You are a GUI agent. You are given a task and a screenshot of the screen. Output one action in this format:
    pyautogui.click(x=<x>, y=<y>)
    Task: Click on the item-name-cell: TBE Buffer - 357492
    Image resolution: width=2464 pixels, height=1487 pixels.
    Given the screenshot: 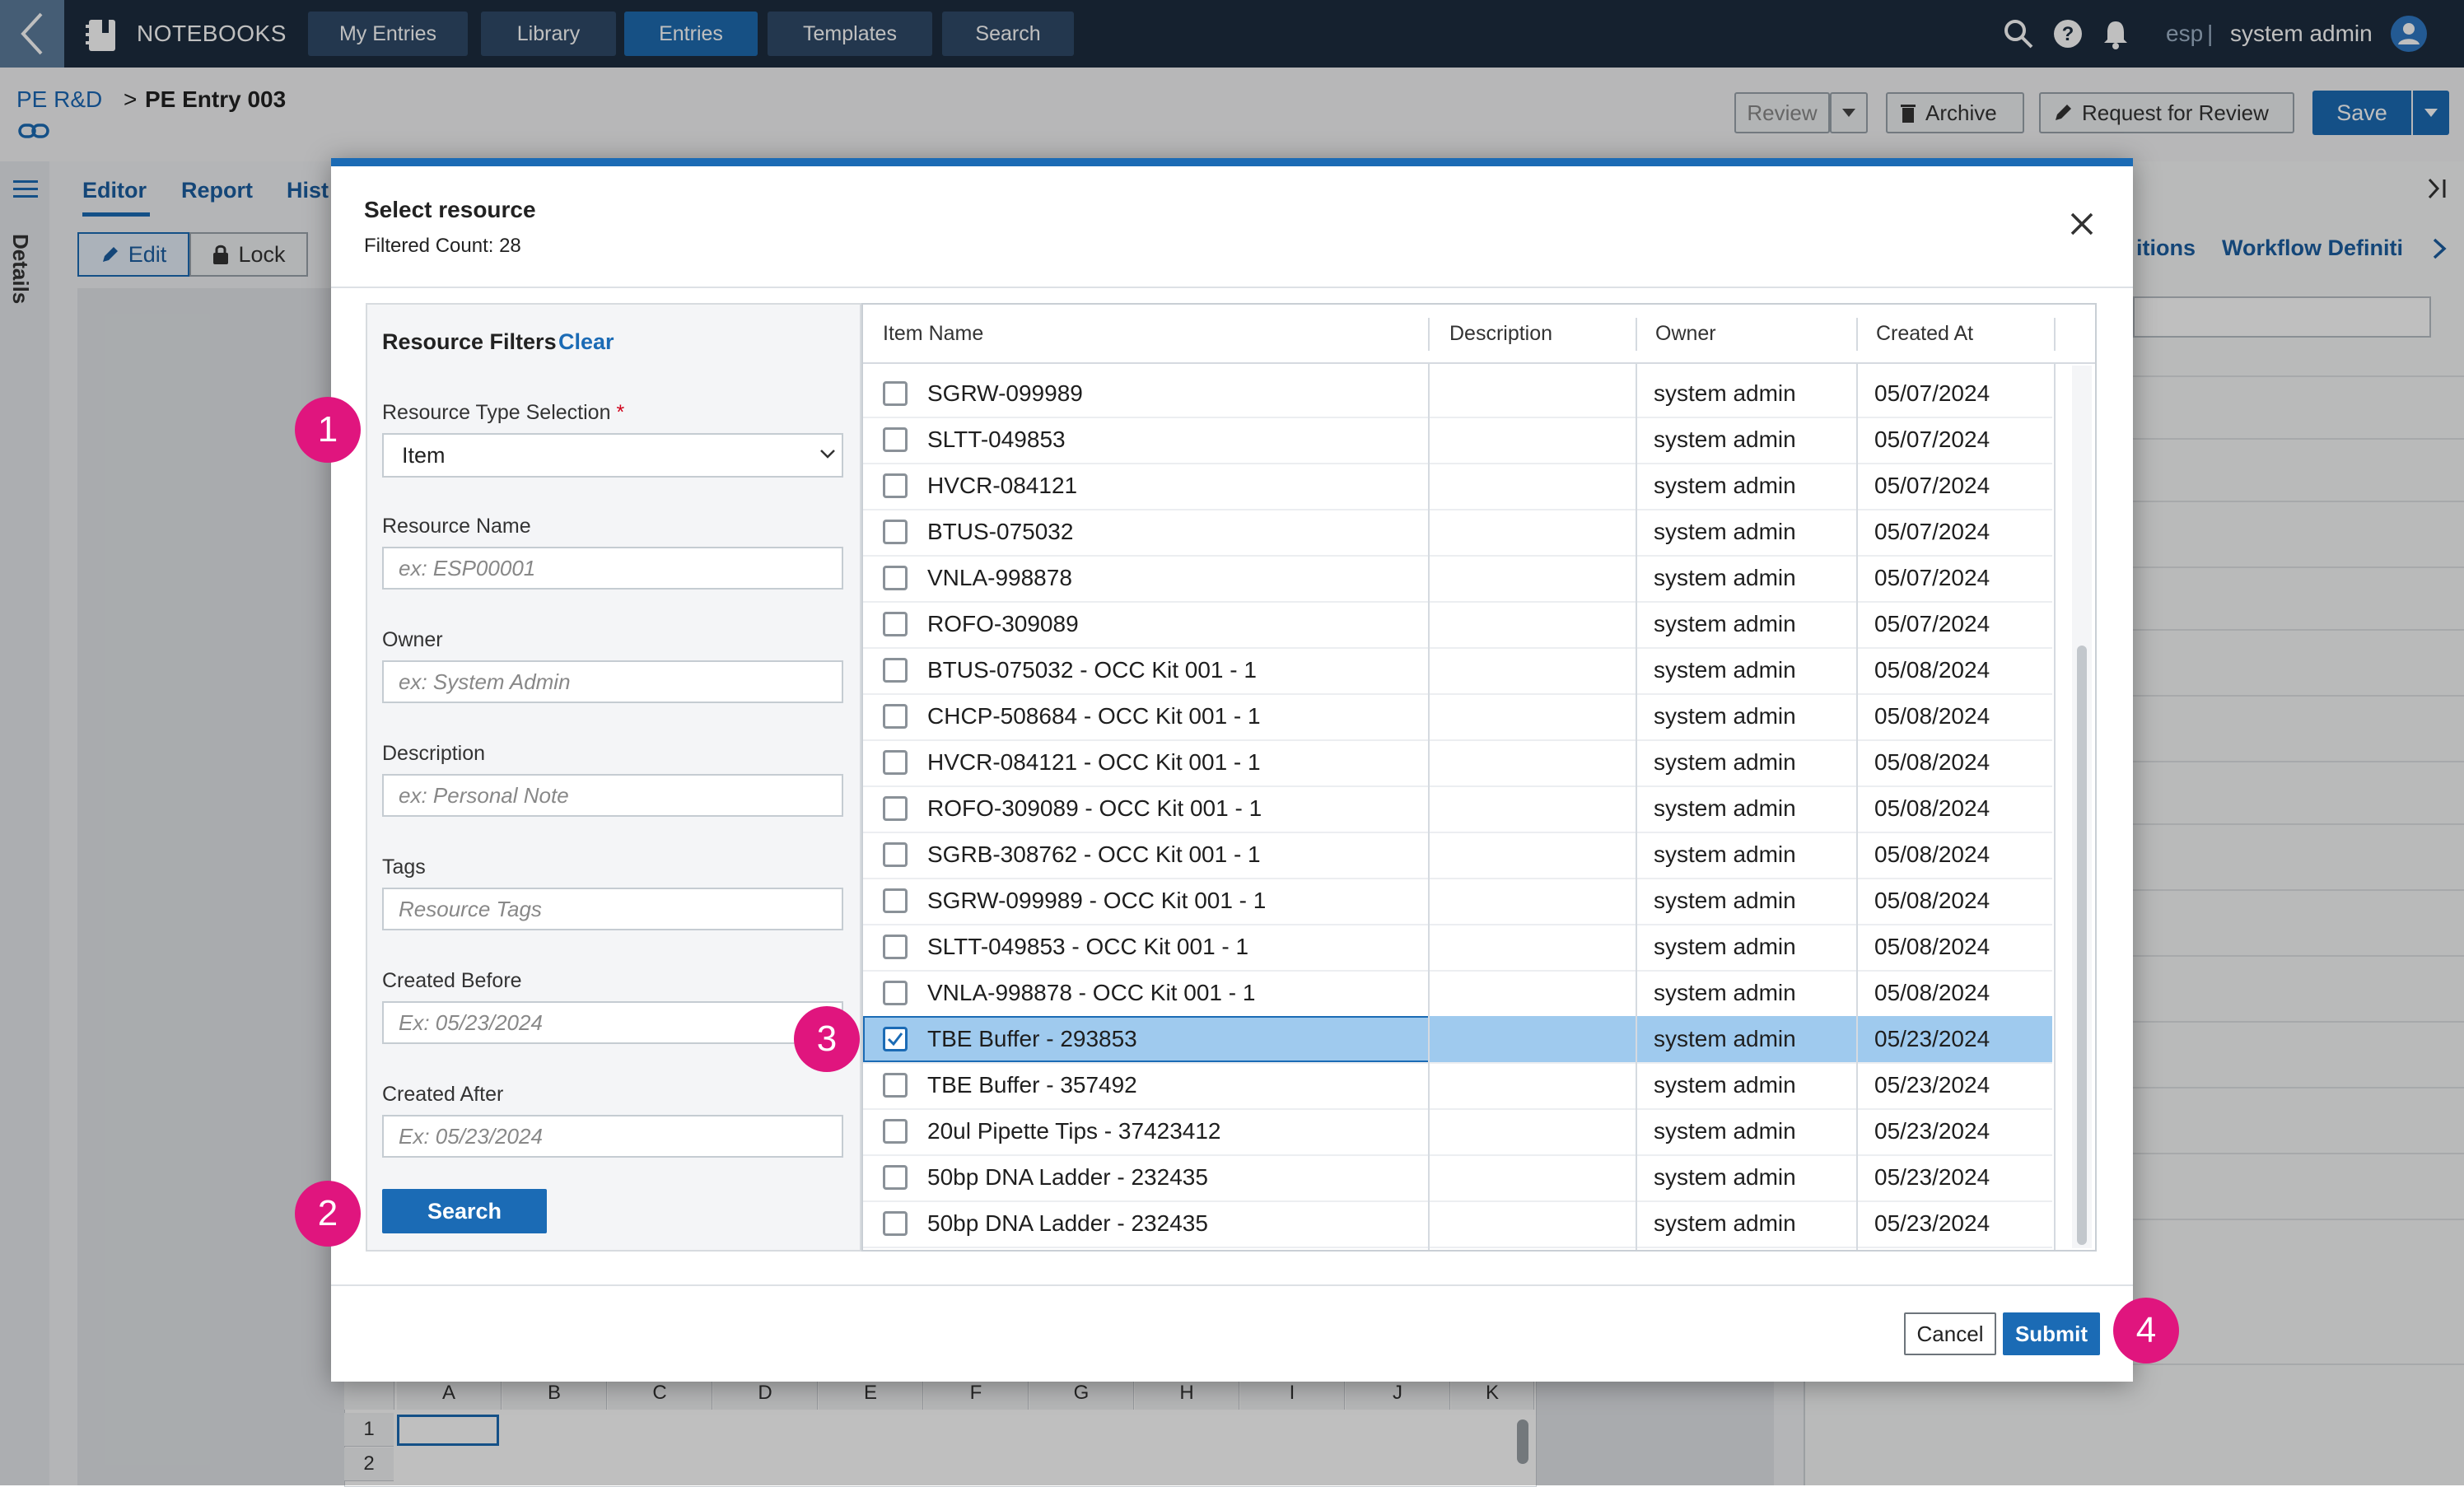 What is the action you would take?
    pyautogui.click(x=1032, y=1085)
    